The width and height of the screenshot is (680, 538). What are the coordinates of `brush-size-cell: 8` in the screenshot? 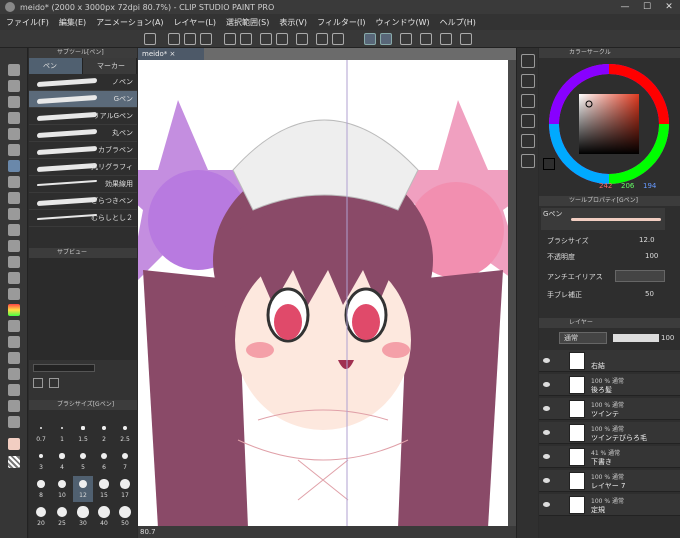 It's located at (41, 489).